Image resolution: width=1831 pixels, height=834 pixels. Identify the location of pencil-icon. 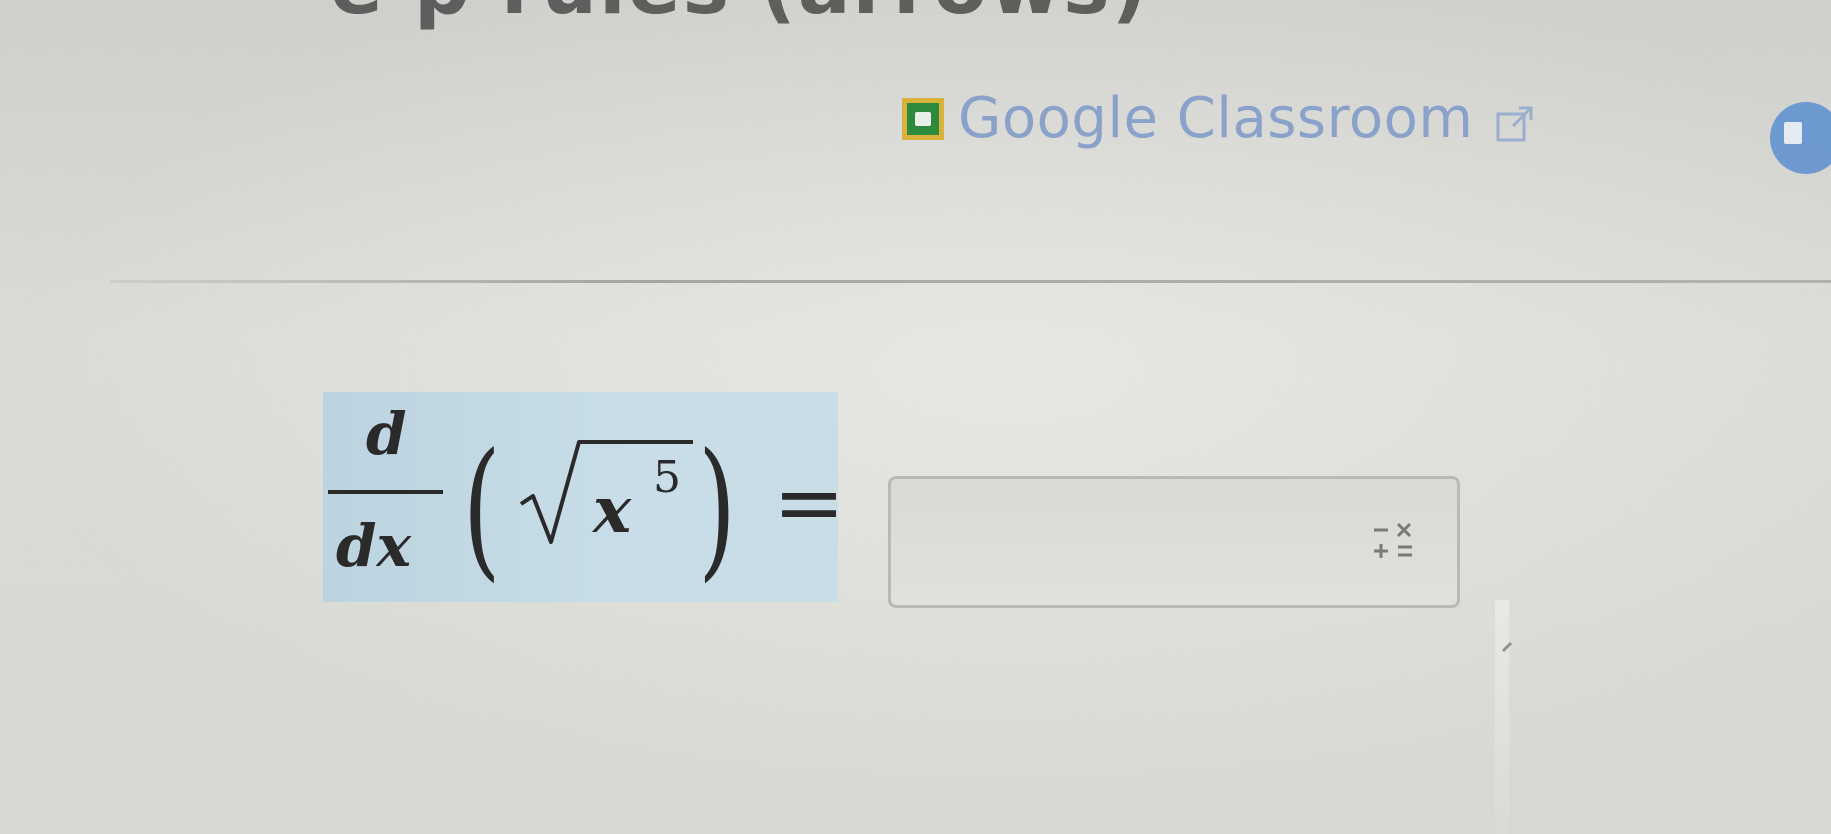
(1507, 647).